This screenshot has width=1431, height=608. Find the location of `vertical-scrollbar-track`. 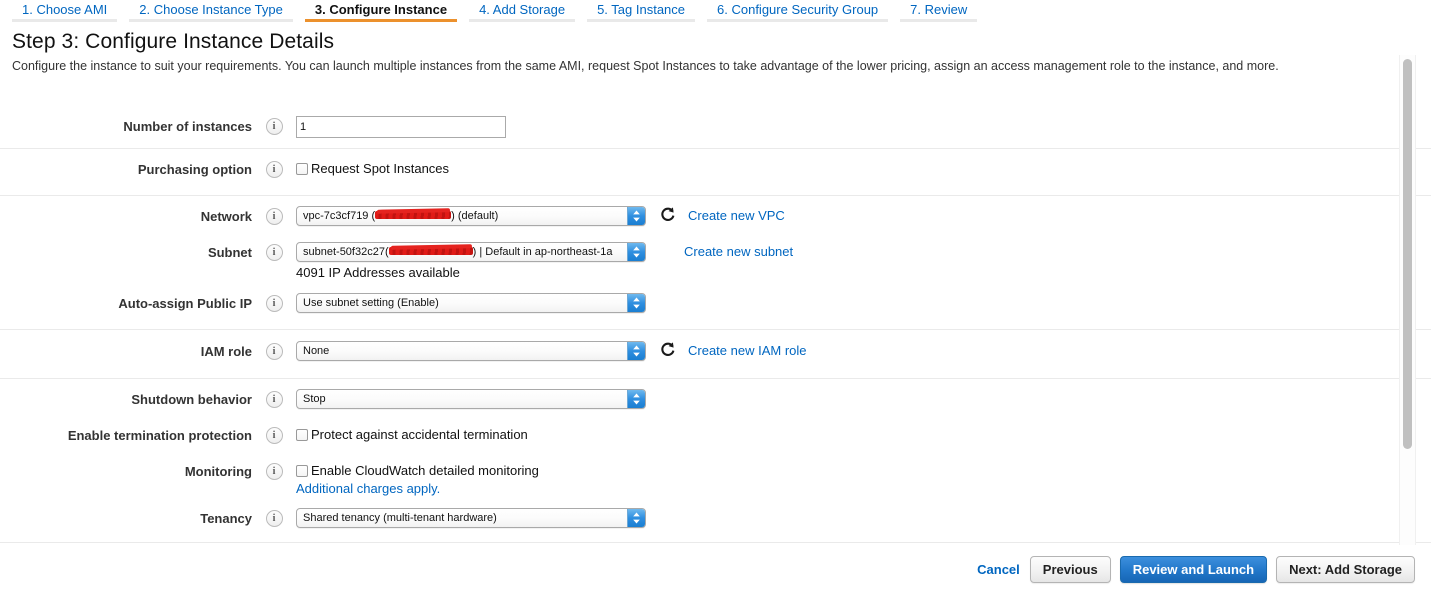

vertical-scrollbar-track is located at coordinates (1407, 300).